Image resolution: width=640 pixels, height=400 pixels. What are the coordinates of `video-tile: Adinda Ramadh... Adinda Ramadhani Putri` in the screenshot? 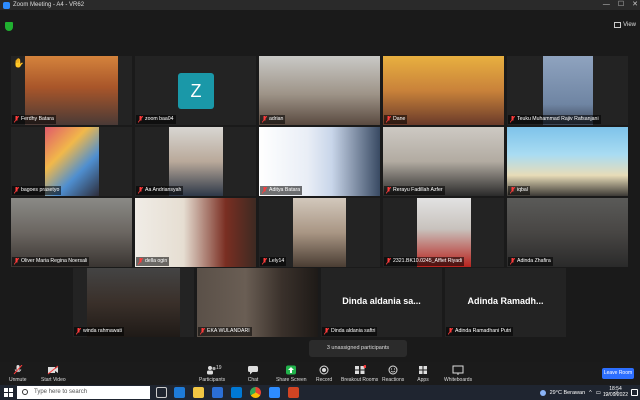 It's located at (505, 302).